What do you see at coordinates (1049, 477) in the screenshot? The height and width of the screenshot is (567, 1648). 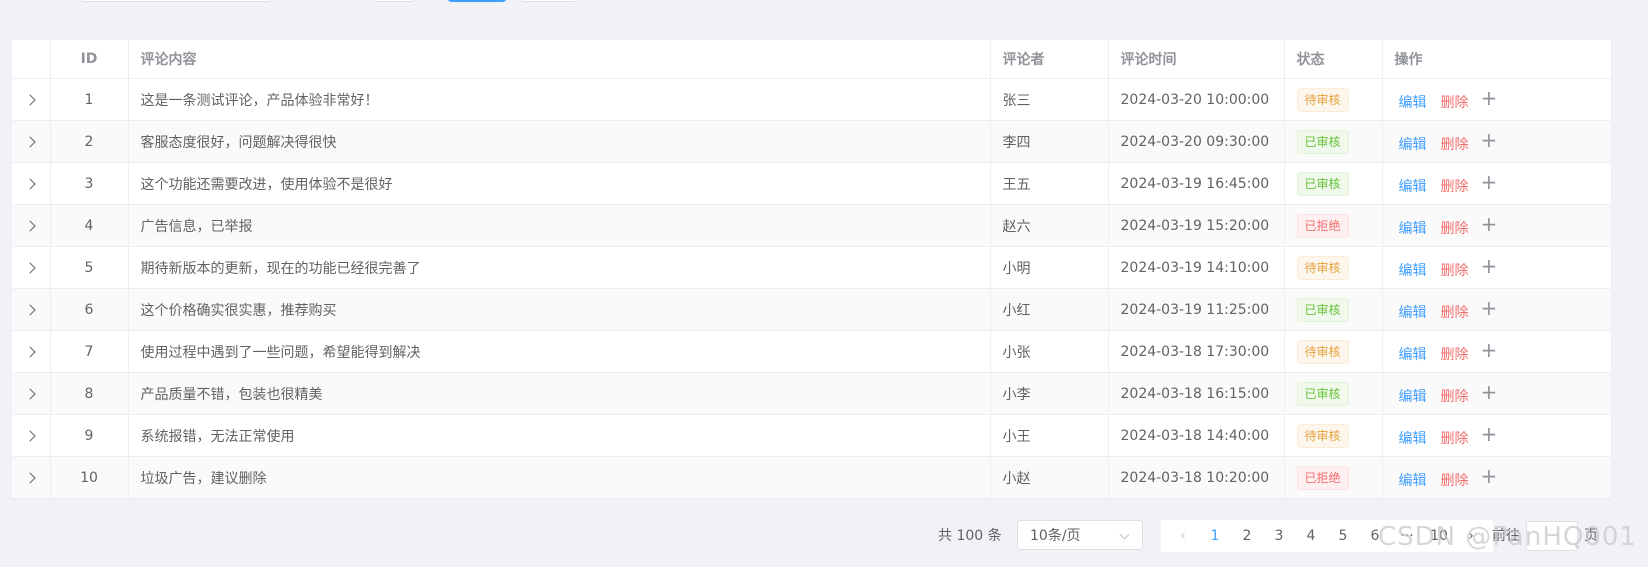 I see `author-cell: 小赵` at bounding box center [1049, 477].